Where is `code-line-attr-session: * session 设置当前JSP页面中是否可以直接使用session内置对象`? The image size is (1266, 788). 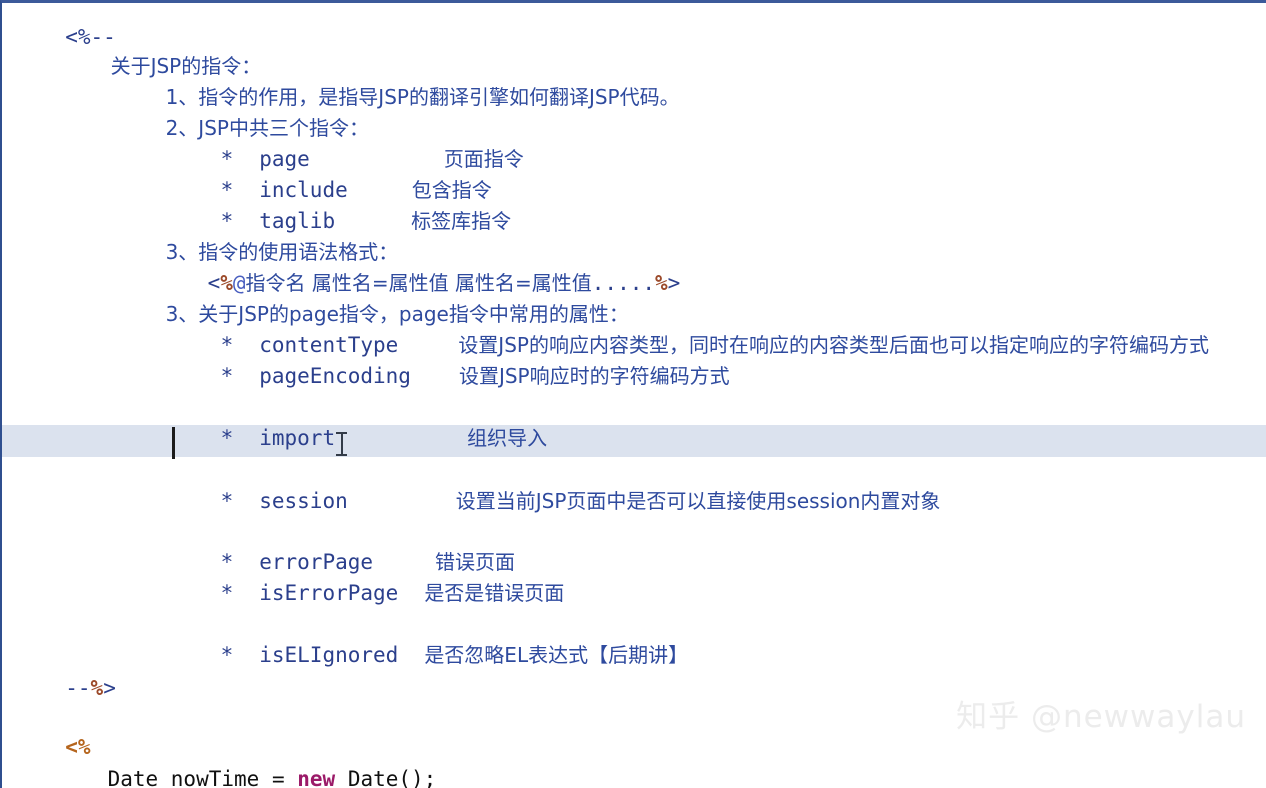 code-line-attr-session: * session 设置当前JSP页面中是否可以直接使用session内置对象 is located at coordinates (634, 484).